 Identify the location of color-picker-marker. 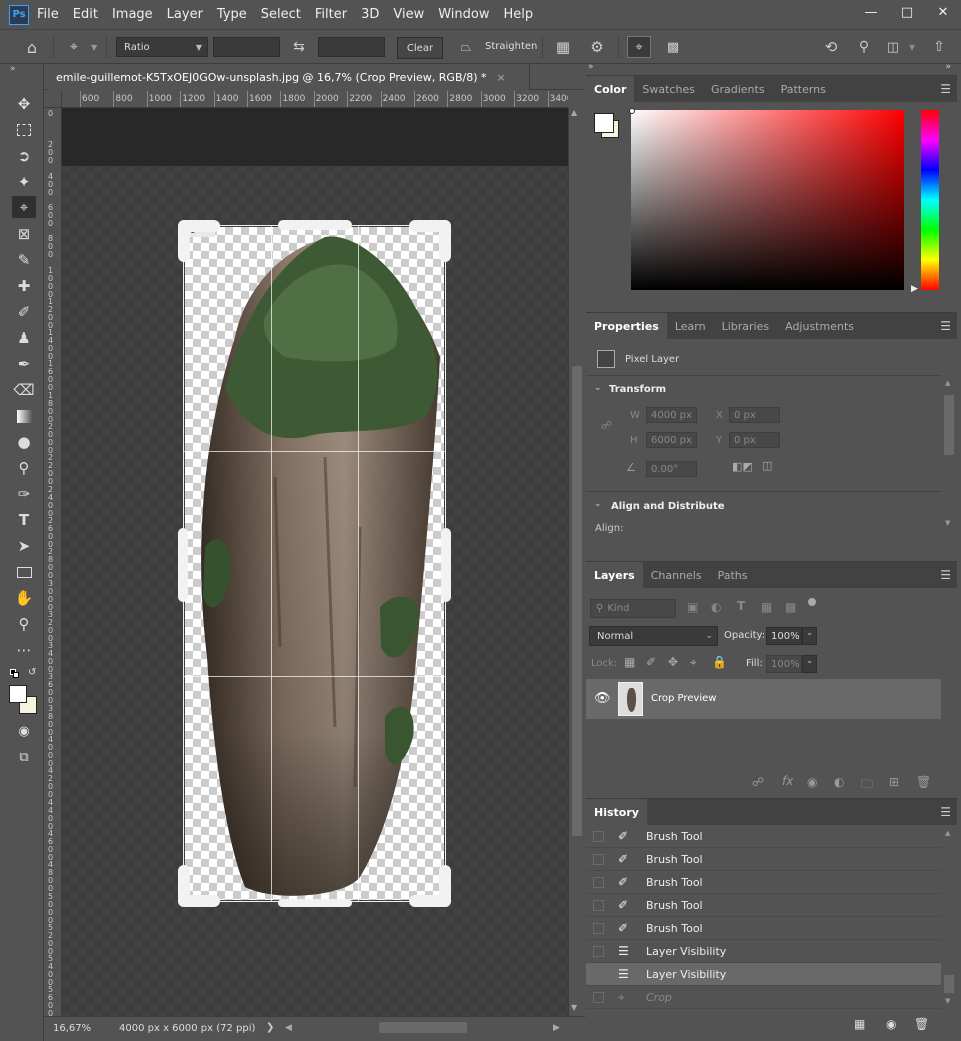
(632, 111).